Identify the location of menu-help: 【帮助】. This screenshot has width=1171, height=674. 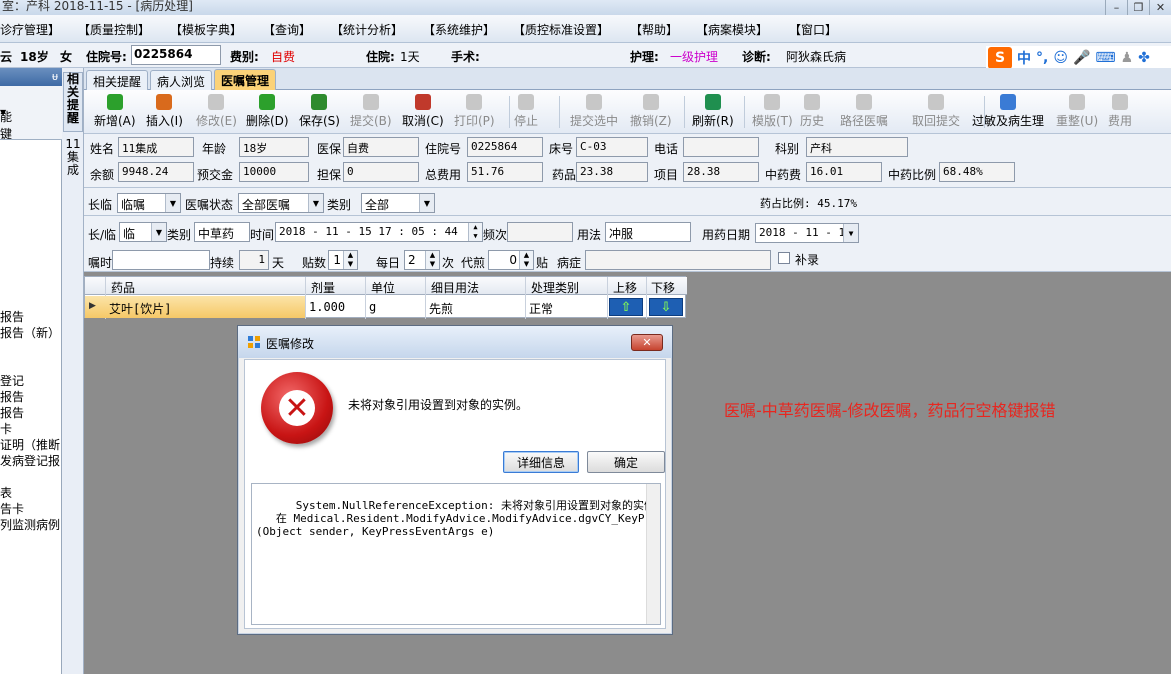
(654, 29).